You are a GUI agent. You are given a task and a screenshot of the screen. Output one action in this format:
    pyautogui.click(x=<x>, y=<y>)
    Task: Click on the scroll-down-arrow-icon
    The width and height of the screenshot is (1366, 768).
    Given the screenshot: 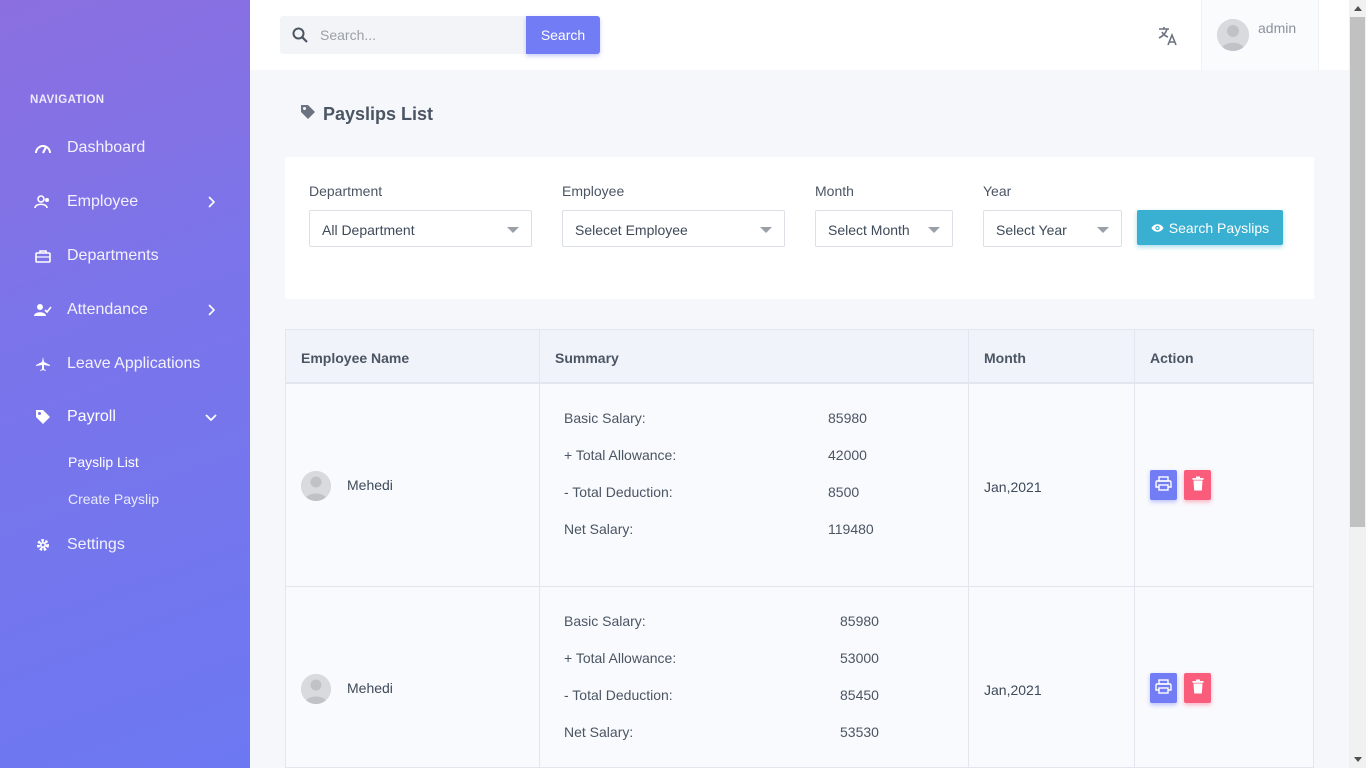 What is the action you would take?
    pyautogui.click(x=1357, y=759)
    